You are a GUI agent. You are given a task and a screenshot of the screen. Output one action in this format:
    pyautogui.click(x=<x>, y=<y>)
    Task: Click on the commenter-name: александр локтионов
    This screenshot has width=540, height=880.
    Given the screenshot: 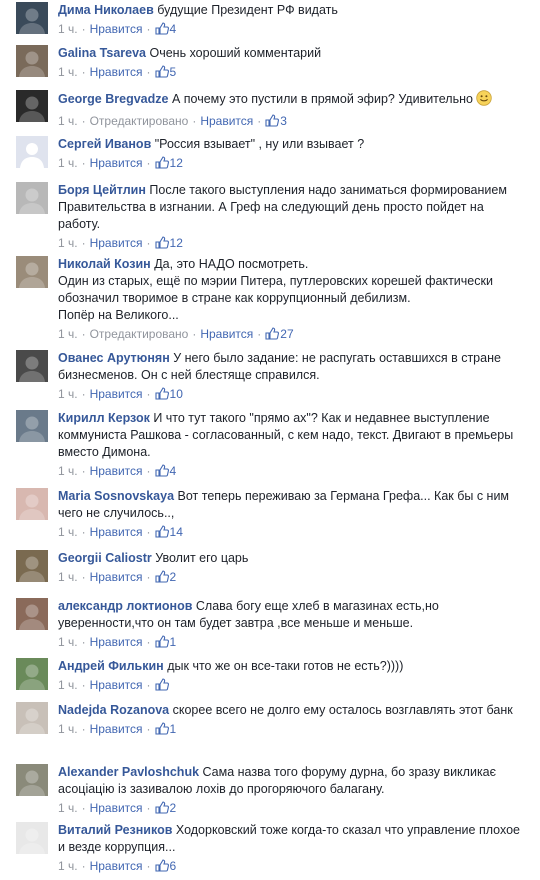 What is the action you would take?
    pyautogui.click(x=125, y=606)
    